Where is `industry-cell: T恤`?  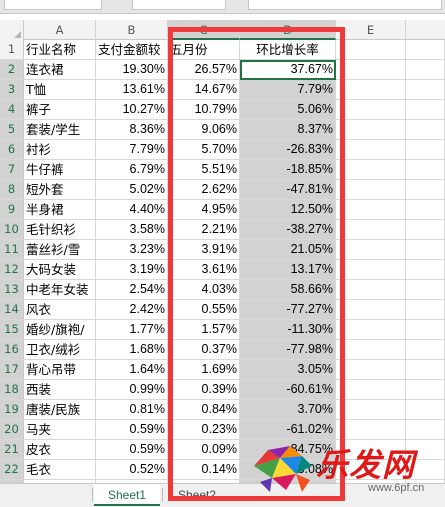
industry-cell: T恤 is located at coordinates (60, 90).